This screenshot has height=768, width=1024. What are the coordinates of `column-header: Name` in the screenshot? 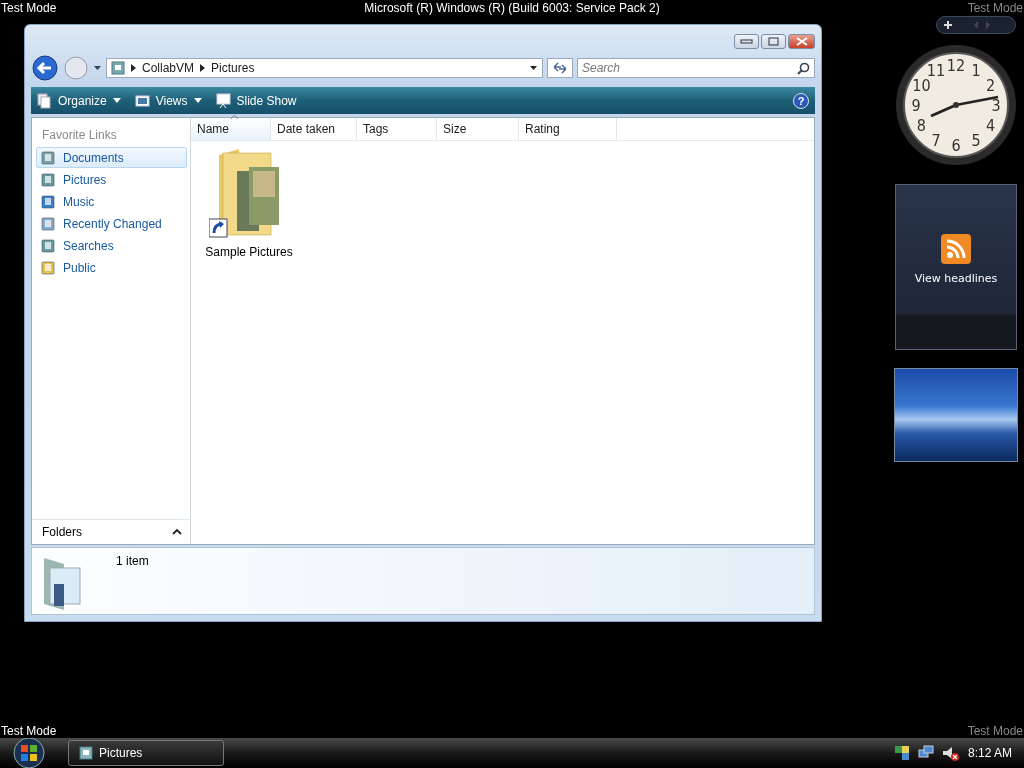 It's located at (231, 129).